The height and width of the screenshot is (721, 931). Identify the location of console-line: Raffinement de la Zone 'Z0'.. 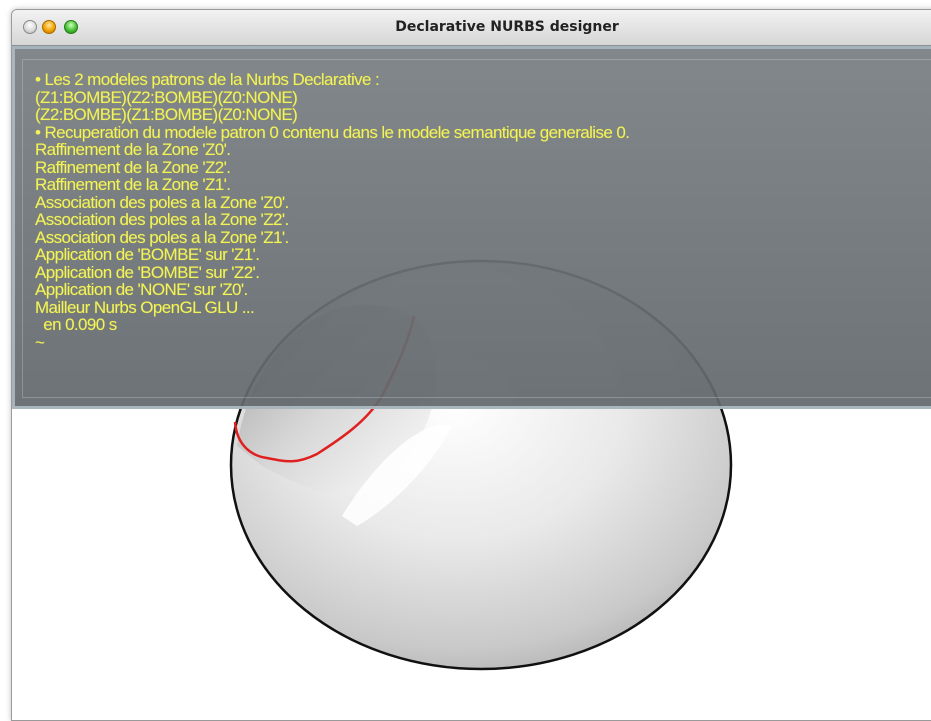
(133, 149).